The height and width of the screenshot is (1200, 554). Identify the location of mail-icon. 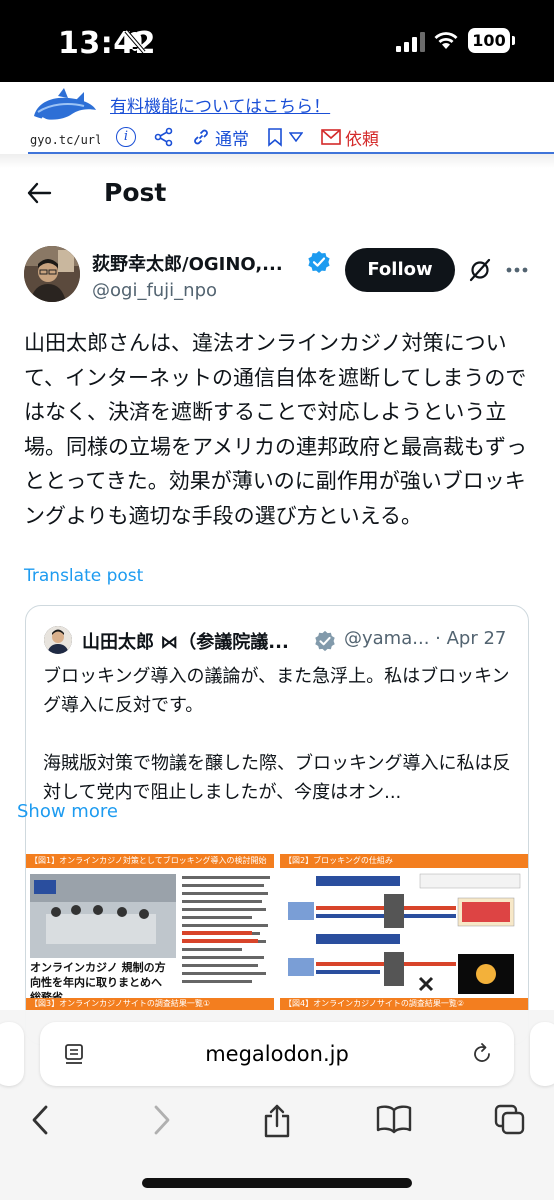
(331, 137).